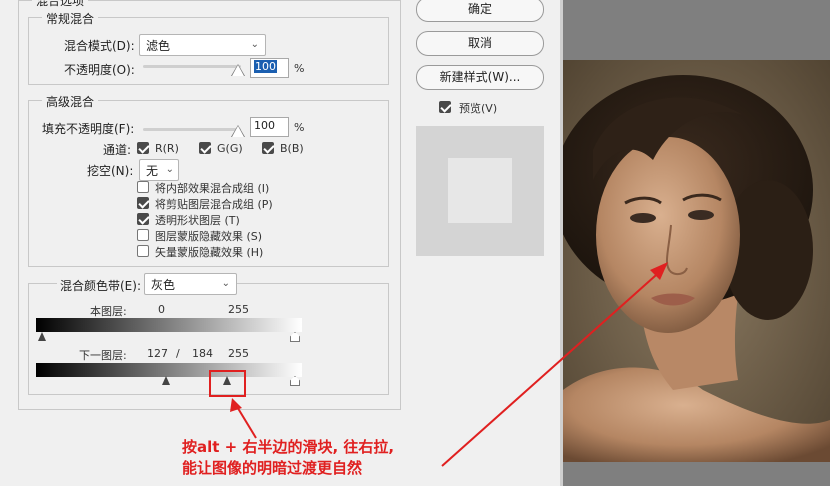 This screenshot has width=830, height=486. I want to click on annotation-line-1: 按alt + 右半边的滑块, 往右拉,, so click(288, 447).